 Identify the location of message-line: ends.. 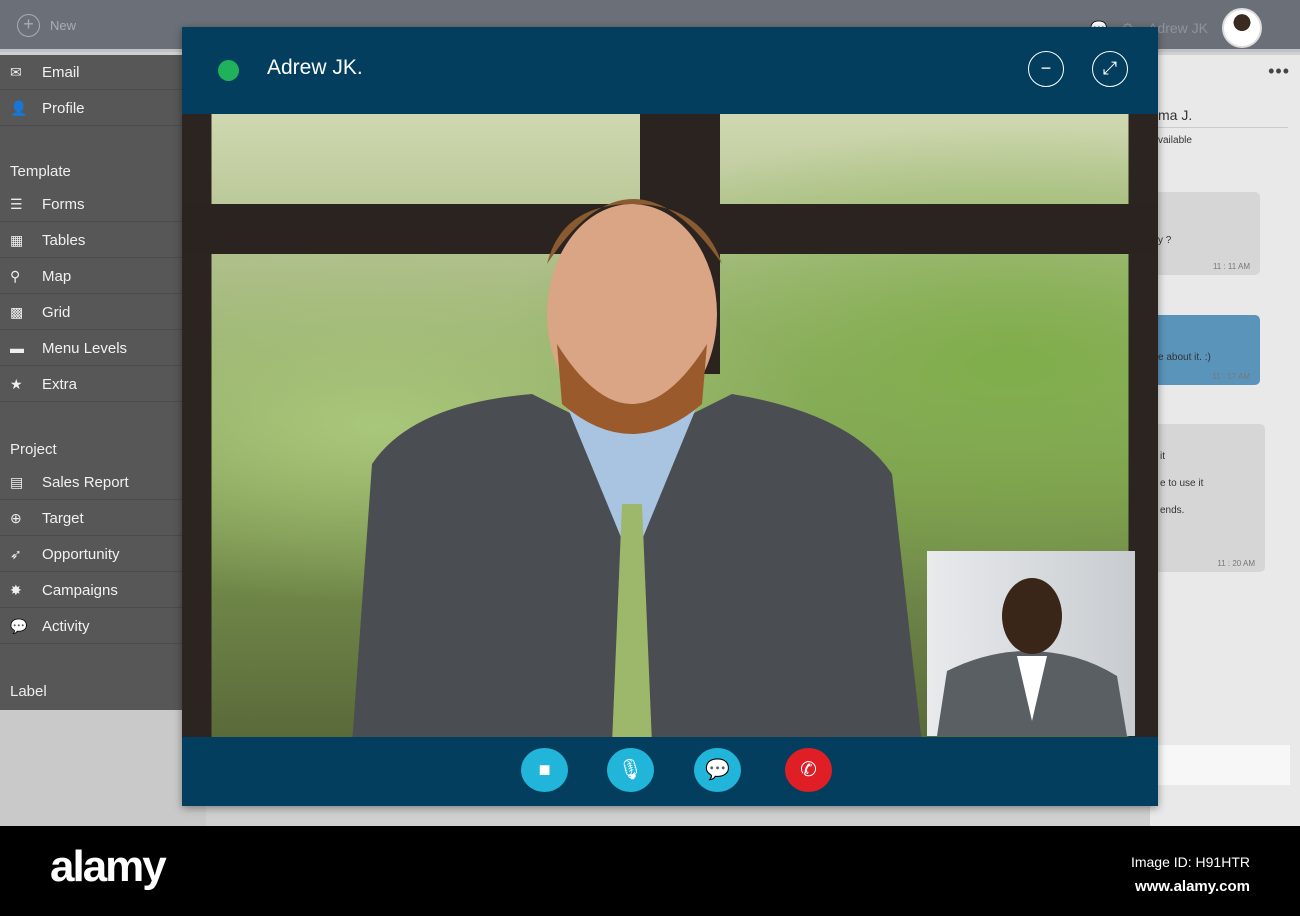
(1172, 510).